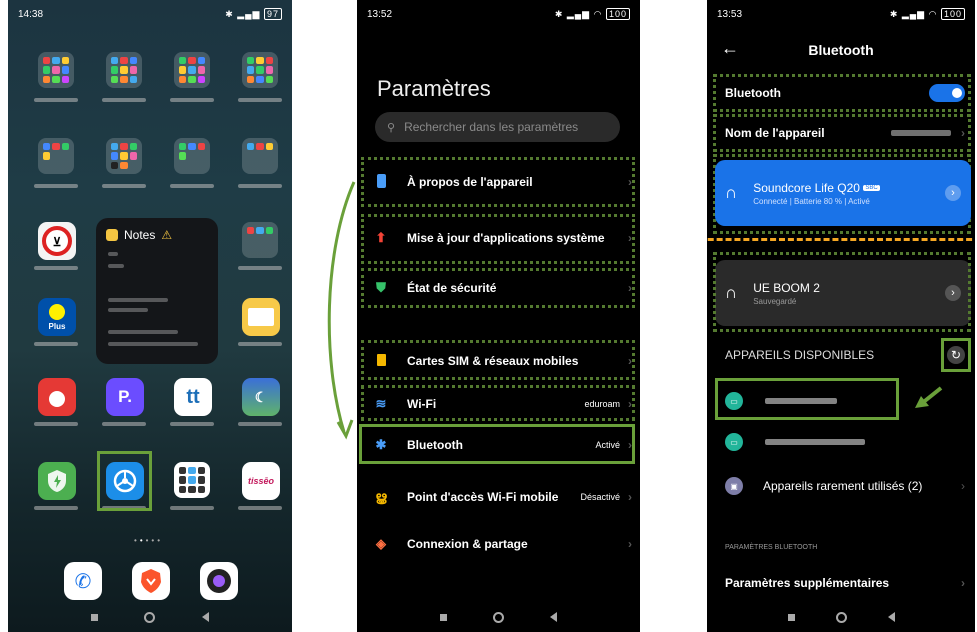 The height and width of the screenshot is (632, 977). I want to click on camera-app-icon, so click(219, 581).